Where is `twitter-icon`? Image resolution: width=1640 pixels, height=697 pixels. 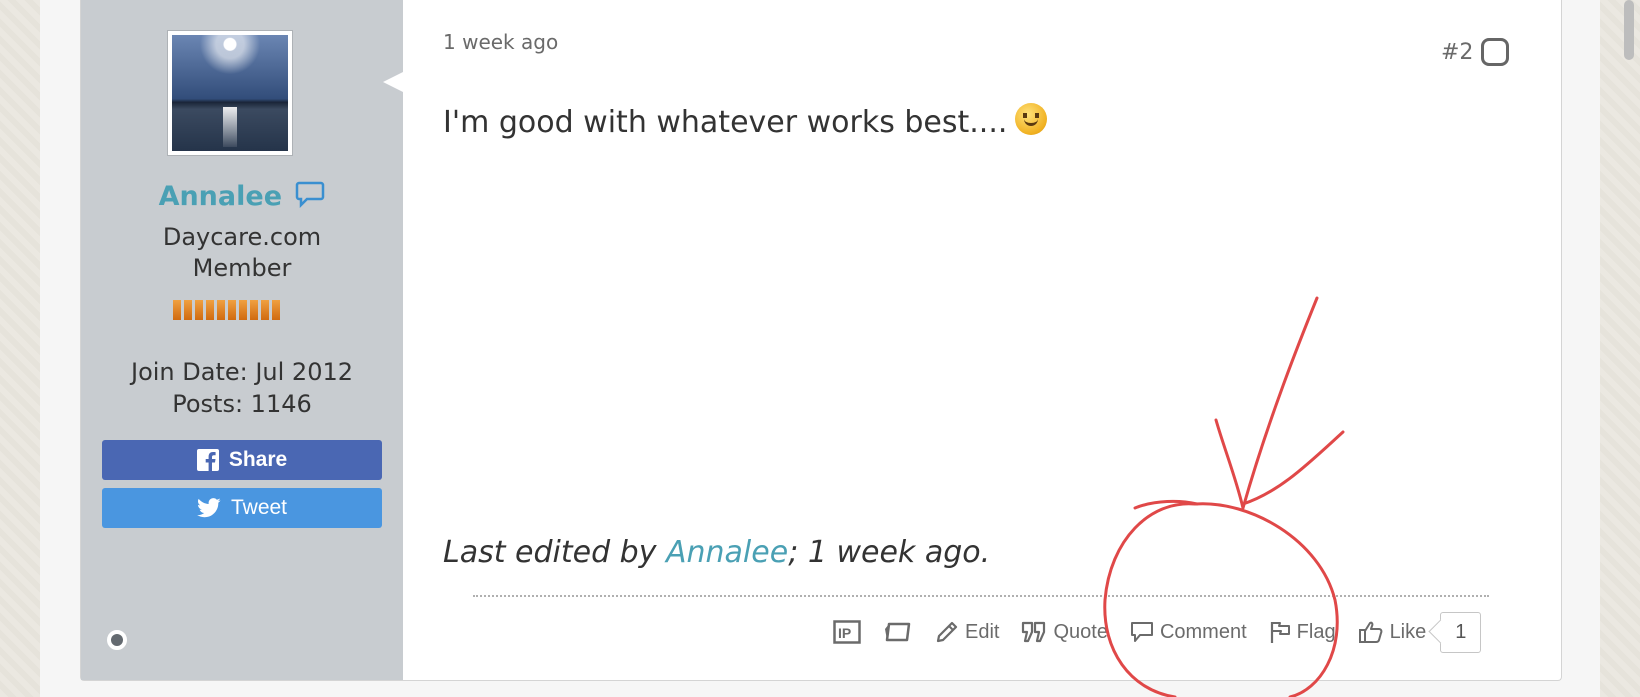
twitter-icon is located at coordinates (208, 508).